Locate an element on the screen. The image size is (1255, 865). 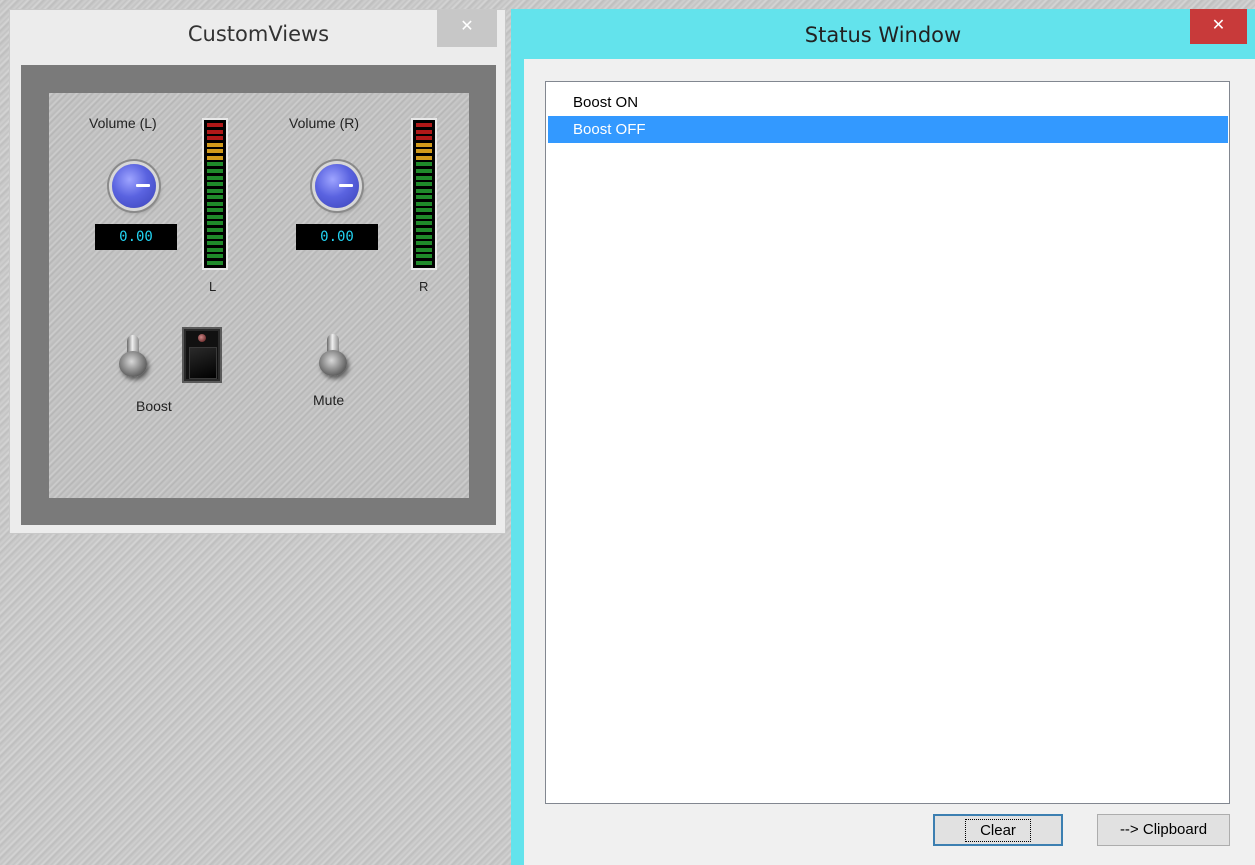
led-indicator-icon is located at coordinates (202, 338).